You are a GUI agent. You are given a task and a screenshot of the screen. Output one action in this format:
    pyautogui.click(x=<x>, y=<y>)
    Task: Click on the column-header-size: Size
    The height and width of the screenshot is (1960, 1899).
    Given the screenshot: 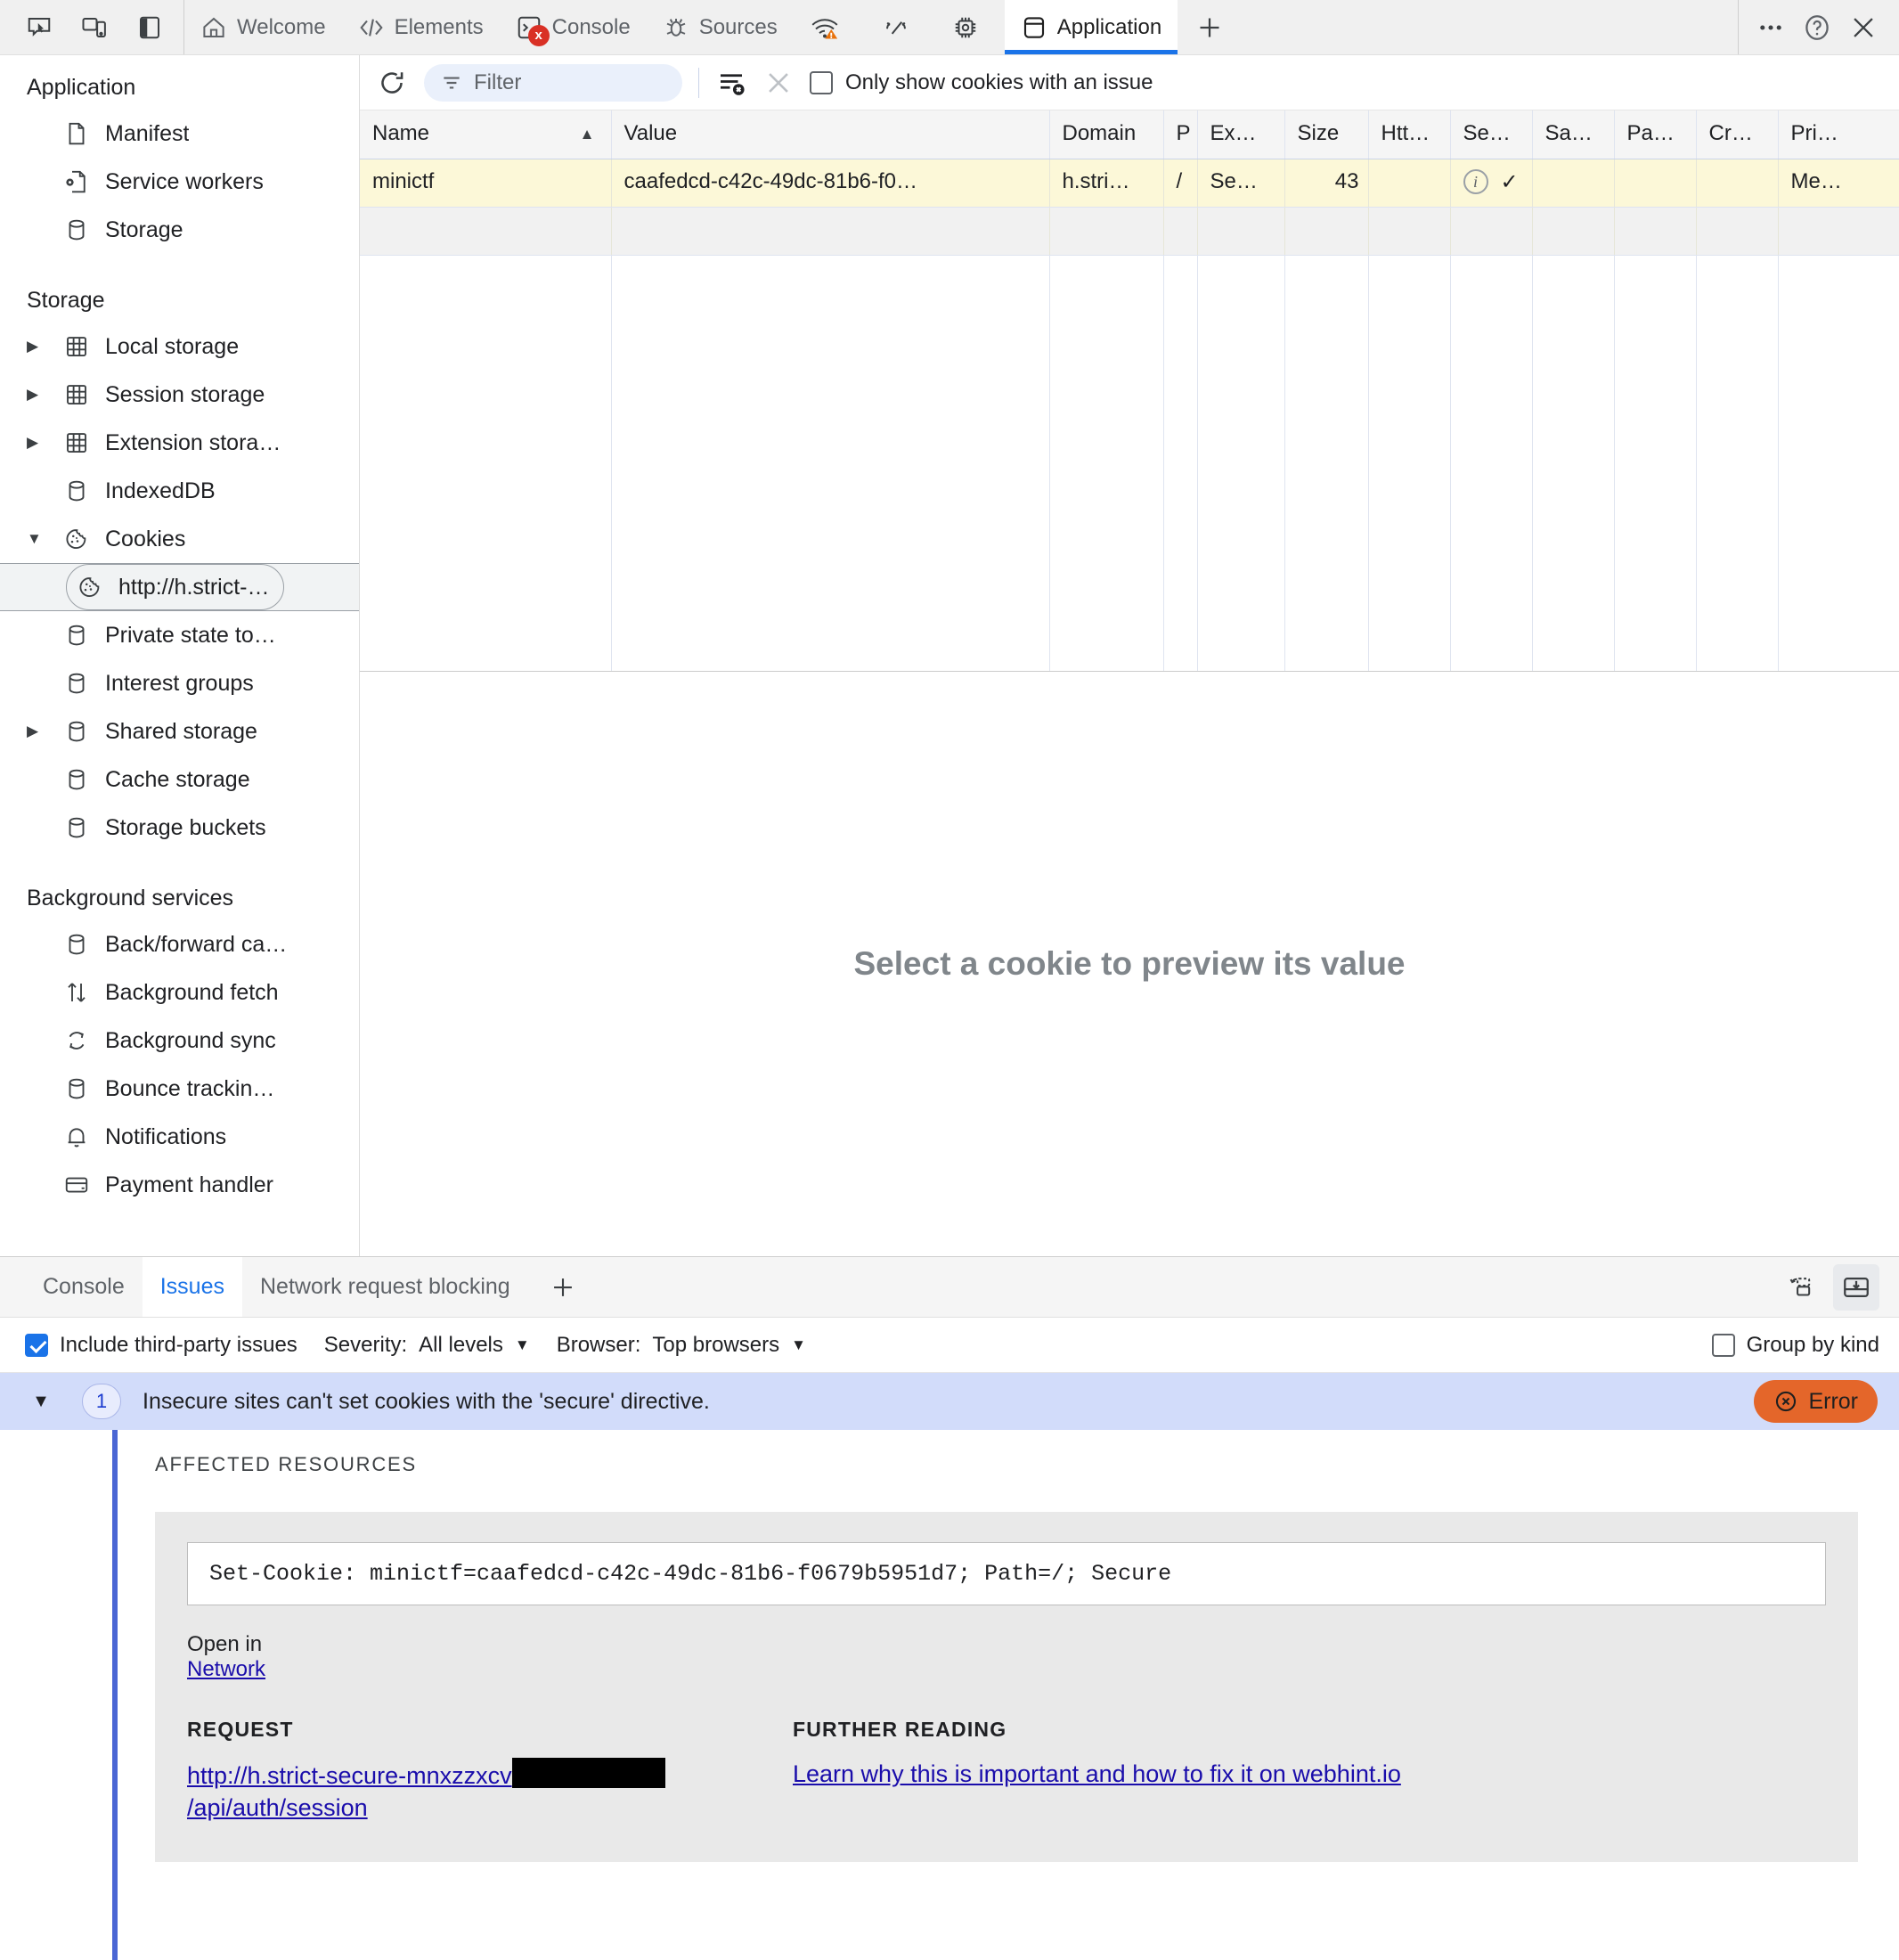 What is the action you would take?
    pyautogui.click(x=1326, y=134)
    